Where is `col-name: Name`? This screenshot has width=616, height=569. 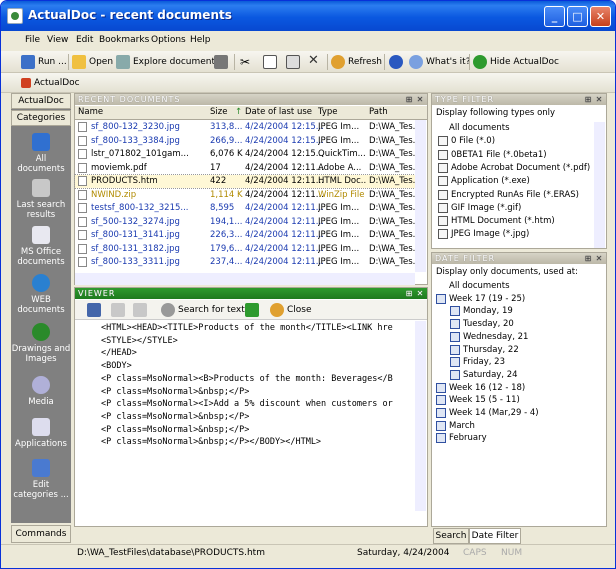
col-name: Name is located at coordinates (90, 112).